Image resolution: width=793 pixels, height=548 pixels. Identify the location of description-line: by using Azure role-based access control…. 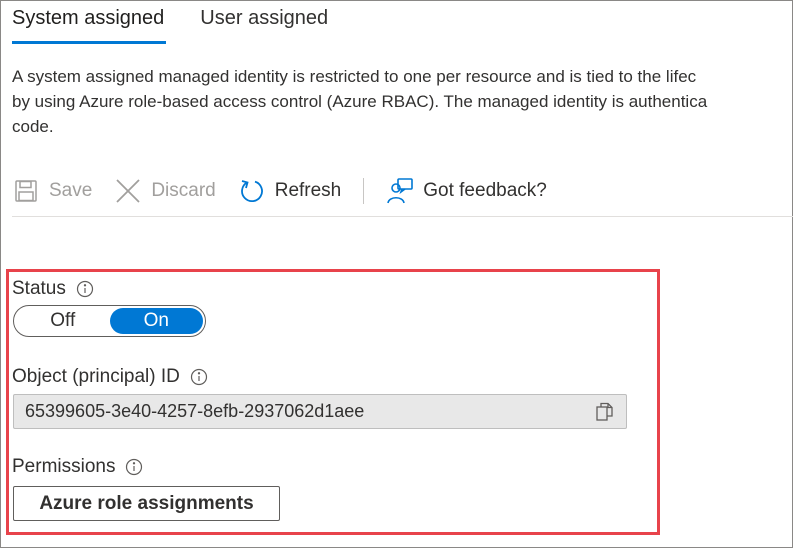
(360, 101).